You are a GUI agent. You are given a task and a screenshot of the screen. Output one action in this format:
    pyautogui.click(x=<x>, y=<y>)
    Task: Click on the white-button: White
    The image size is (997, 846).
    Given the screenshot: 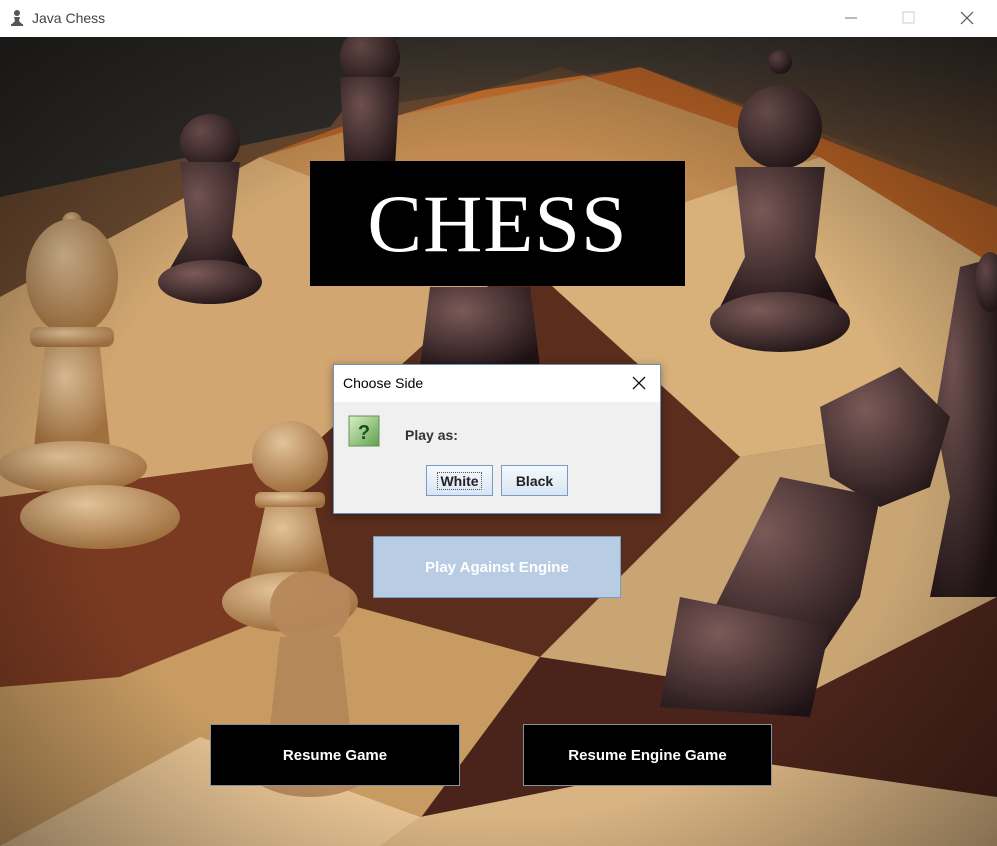 What is the action you would take?
    pyautogui.click(x=459, y=480)
    